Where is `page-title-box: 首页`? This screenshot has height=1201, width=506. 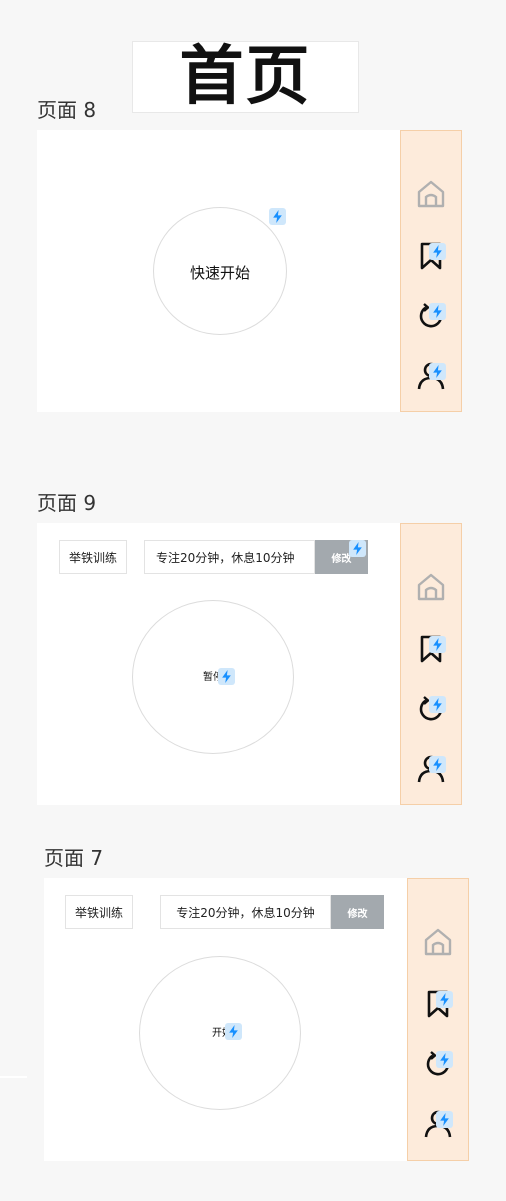 page-title-box: 首页 is located at coordinates (245, 77).